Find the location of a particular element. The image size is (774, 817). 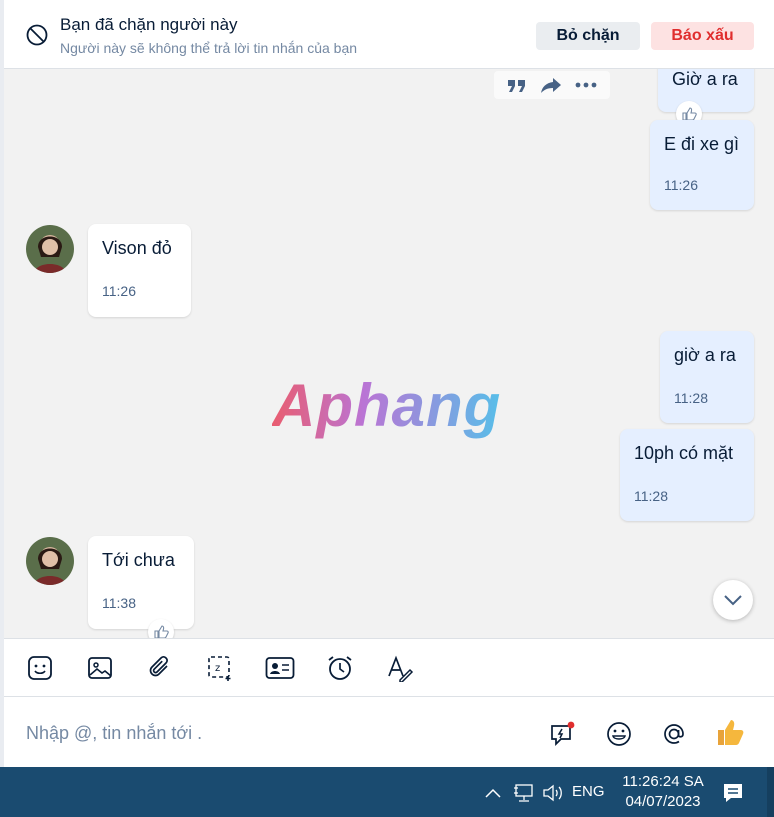

notification-icon is located at coordinates (733, 793).